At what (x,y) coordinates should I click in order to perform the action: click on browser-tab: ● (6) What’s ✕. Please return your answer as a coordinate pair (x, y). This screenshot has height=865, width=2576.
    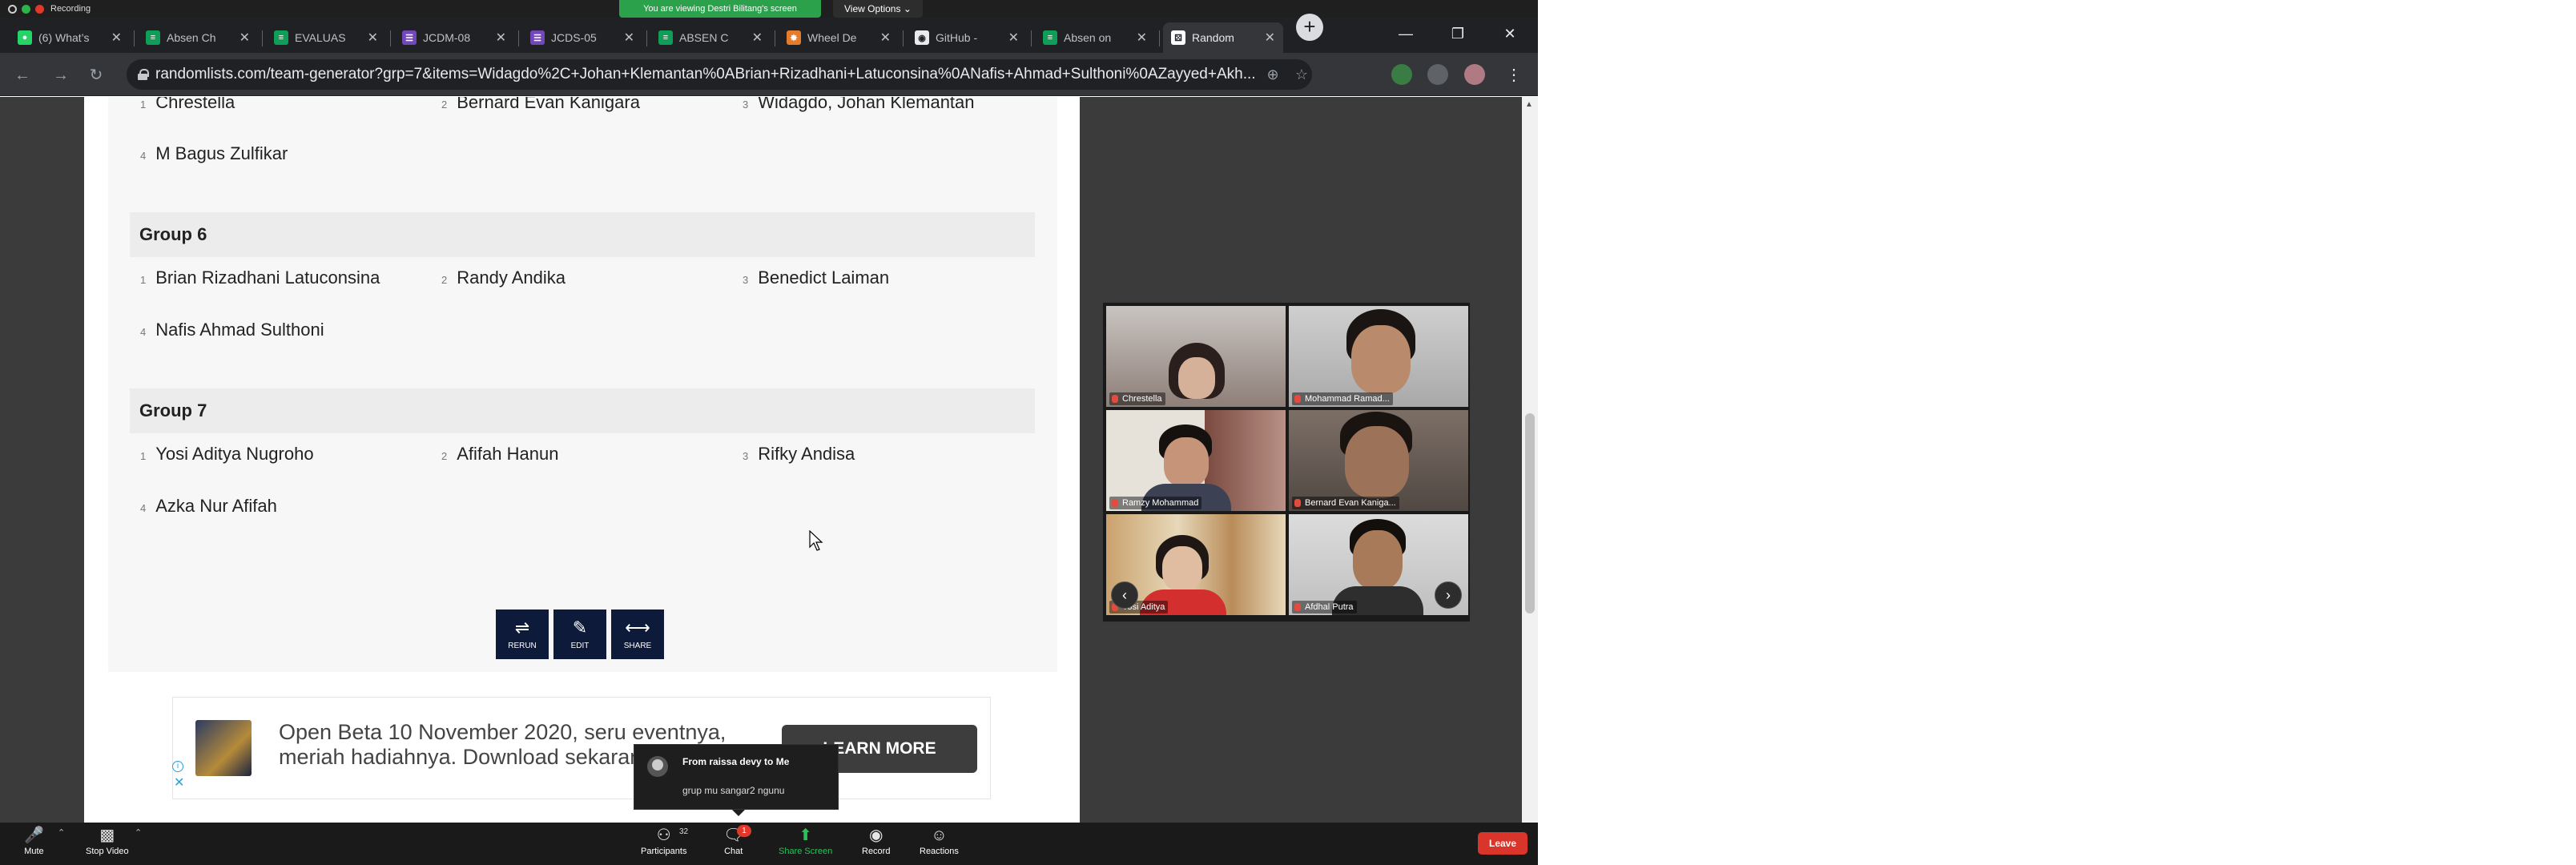
    Looking at the image, I should click on (70, 37).